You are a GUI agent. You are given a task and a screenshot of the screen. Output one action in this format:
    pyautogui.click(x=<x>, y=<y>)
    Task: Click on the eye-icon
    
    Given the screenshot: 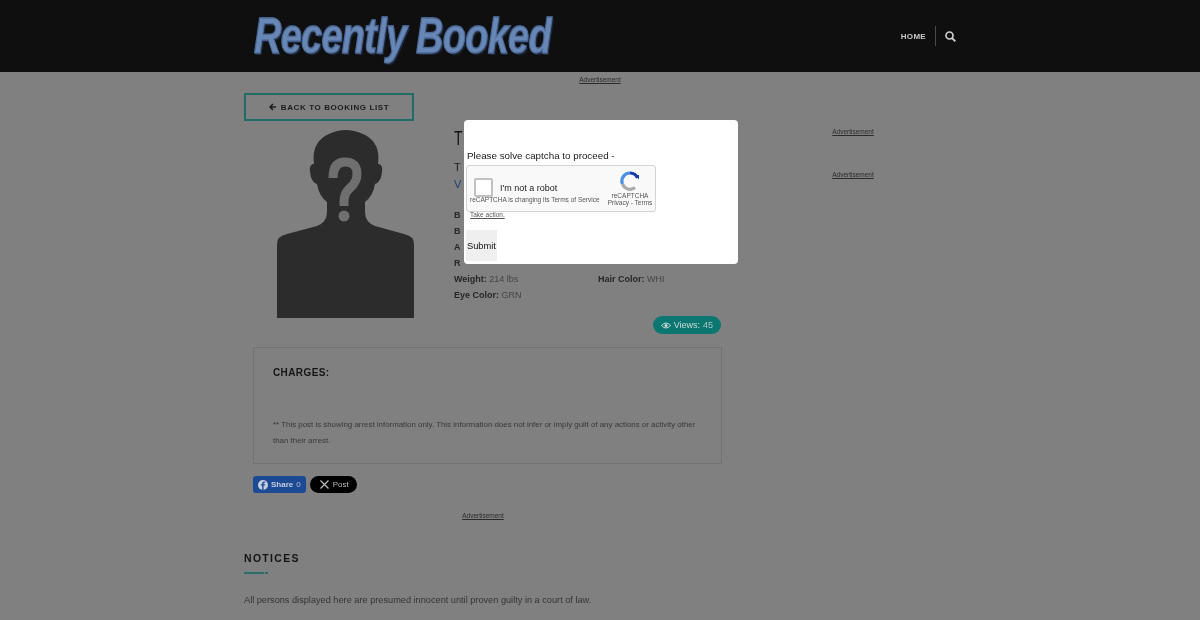 What is the action you would take?
    pyautogui.click(x=665, y=325)
    